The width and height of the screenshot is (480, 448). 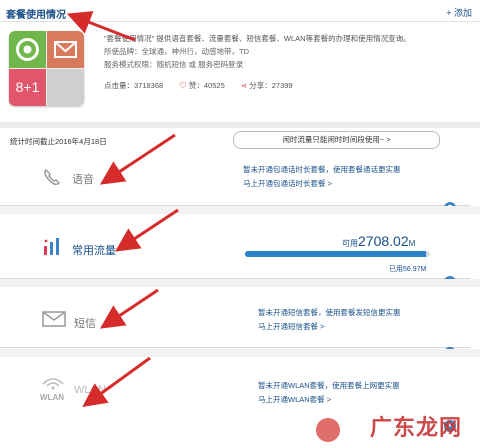 I want to click on section-divider, so click(x=240, y=125).